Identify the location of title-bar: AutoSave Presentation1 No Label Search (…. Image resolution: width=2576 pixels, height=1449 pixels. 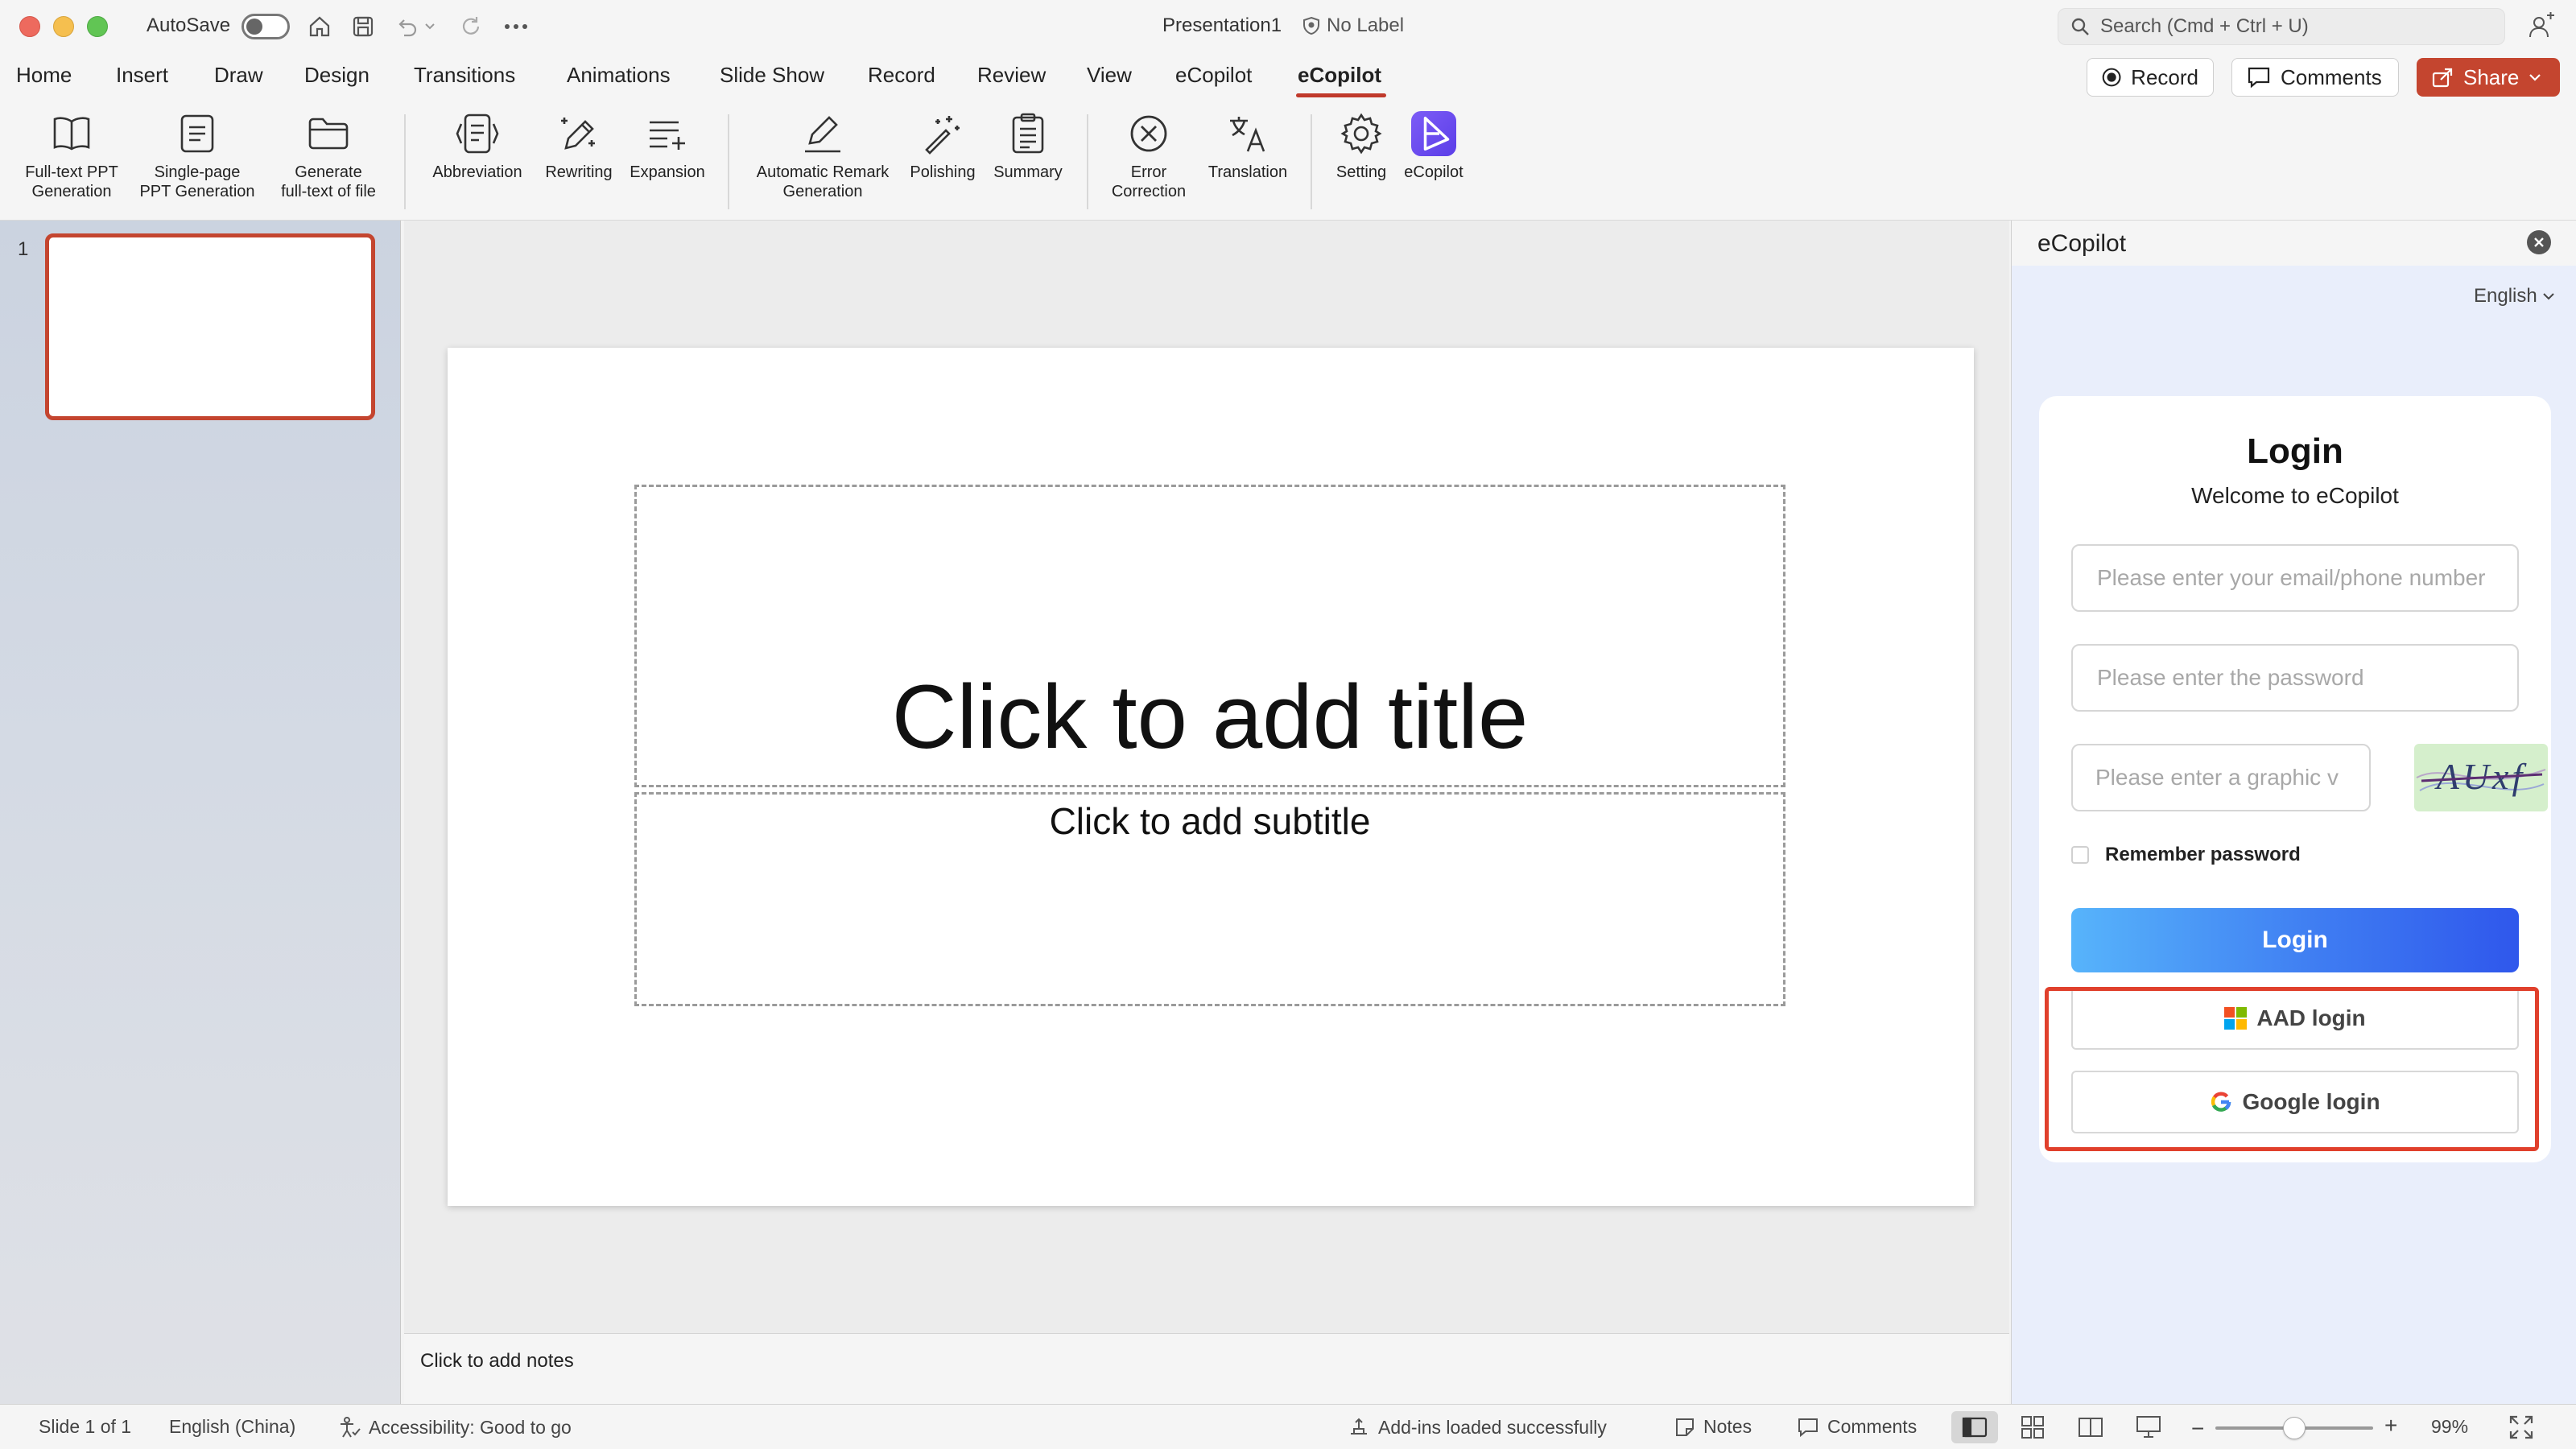
(1288, 26).